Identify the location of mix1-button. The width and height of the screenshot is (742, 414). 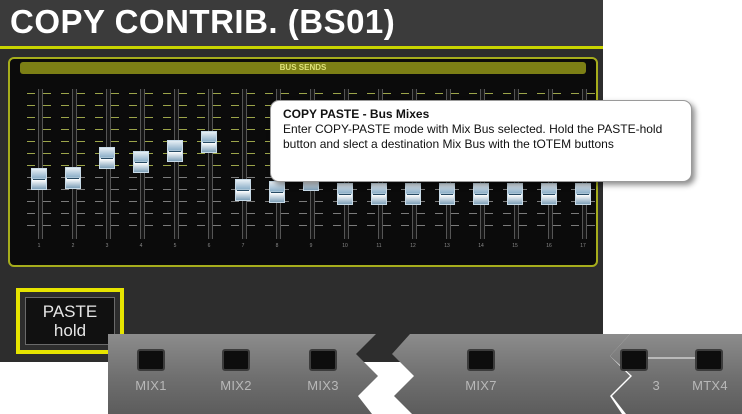
(151, 360).